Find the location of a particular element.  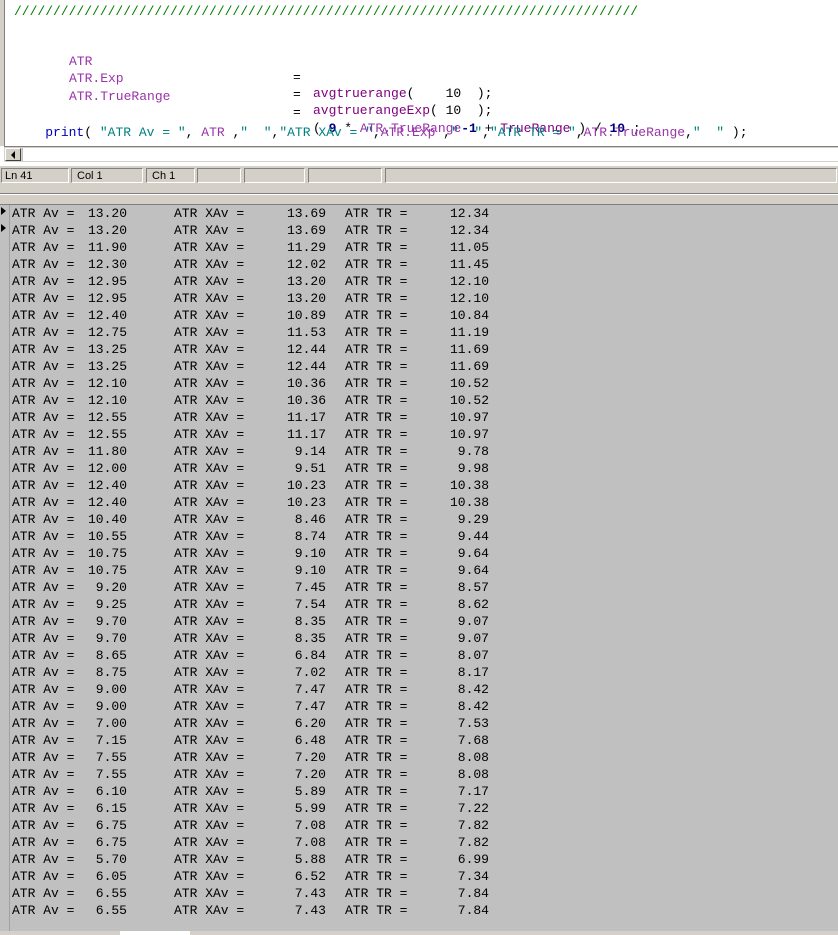

code-line-atr: ATR = avgtruerange( 10 ); is located at coordinates (253, 69).